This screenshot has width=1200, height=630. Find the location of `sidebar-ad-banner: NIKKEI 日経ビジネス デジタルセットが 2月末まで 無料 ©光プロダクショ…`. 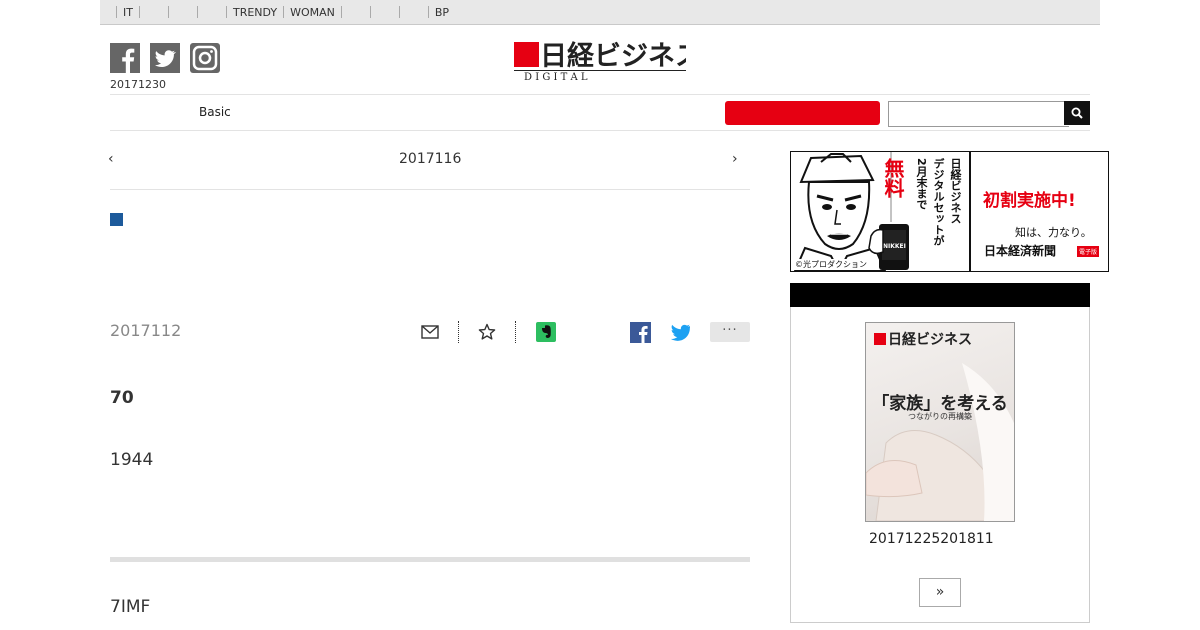

sidebar-ad-banner: NIKKEI 日経ビジネス デジタルセットが 2月末まで 無料 ©光プロダクショ… is located at coordinates (949, 211).